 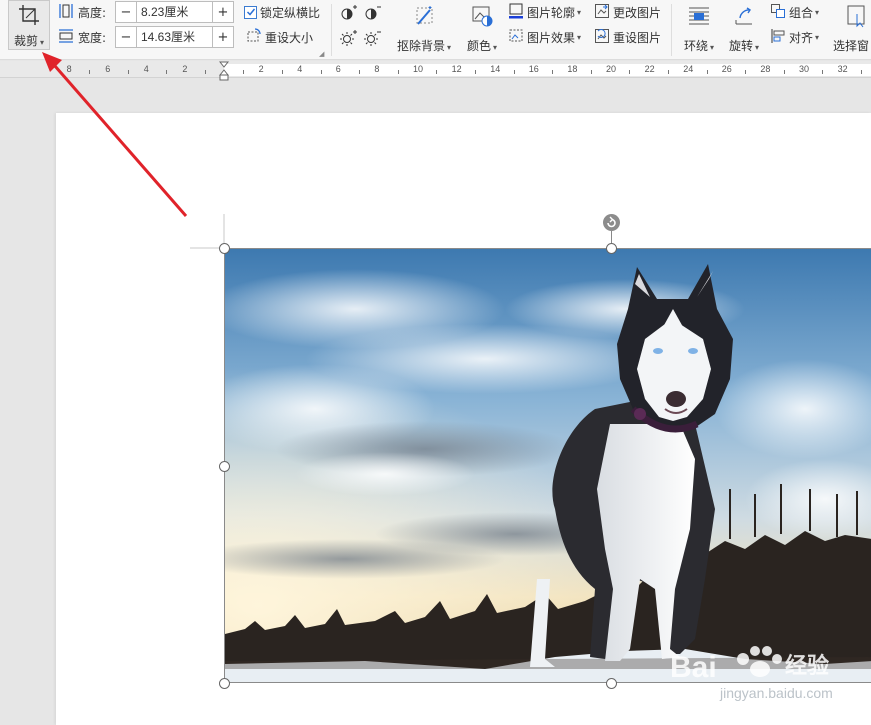 I want to click on align-label: 对齐, so click(x=801, y=37).